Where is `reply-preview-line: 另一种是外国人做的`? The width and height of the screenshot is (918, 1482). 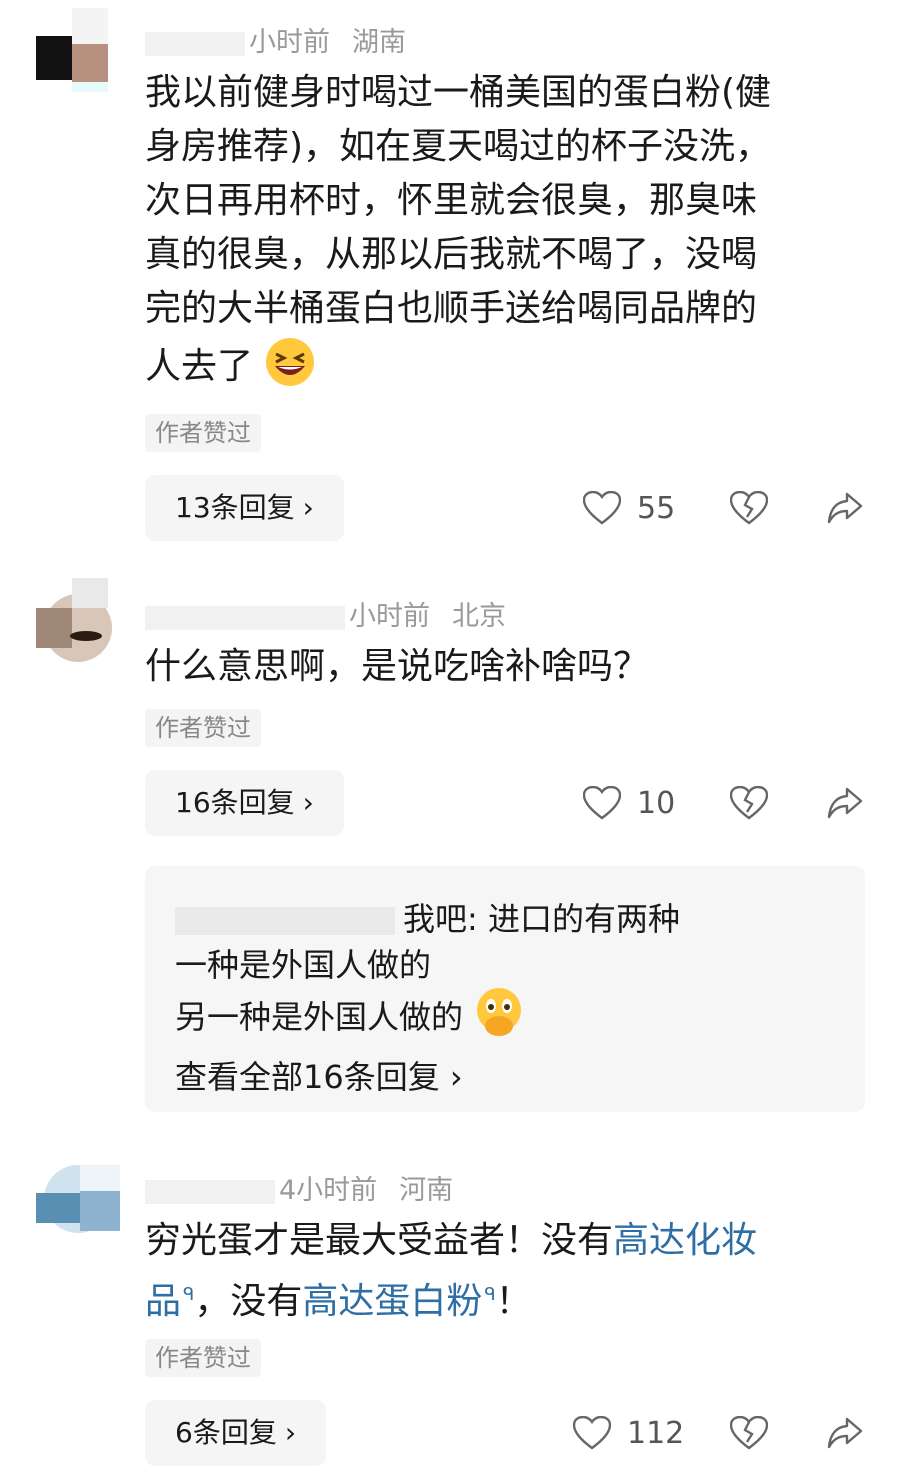
reply-preview-line: 另一种是外国人做的 is located at coordinates (350, 1012).